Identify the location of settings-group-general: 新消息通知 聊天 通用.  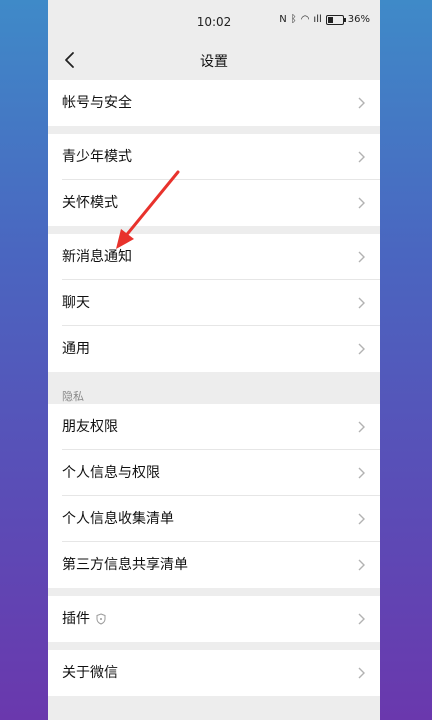
(214, 303).